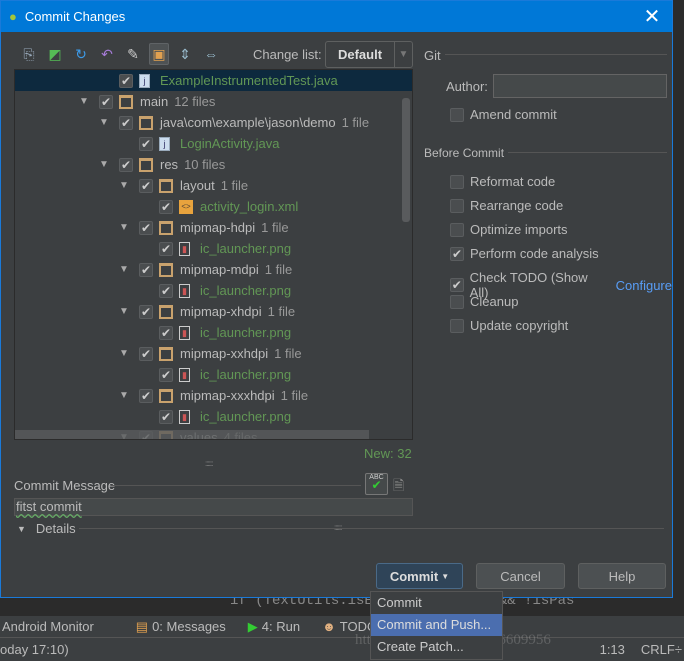 This screenshot has height=661, width=684. I want to click on chevron-down-icon: ▼, so click(403, 54).